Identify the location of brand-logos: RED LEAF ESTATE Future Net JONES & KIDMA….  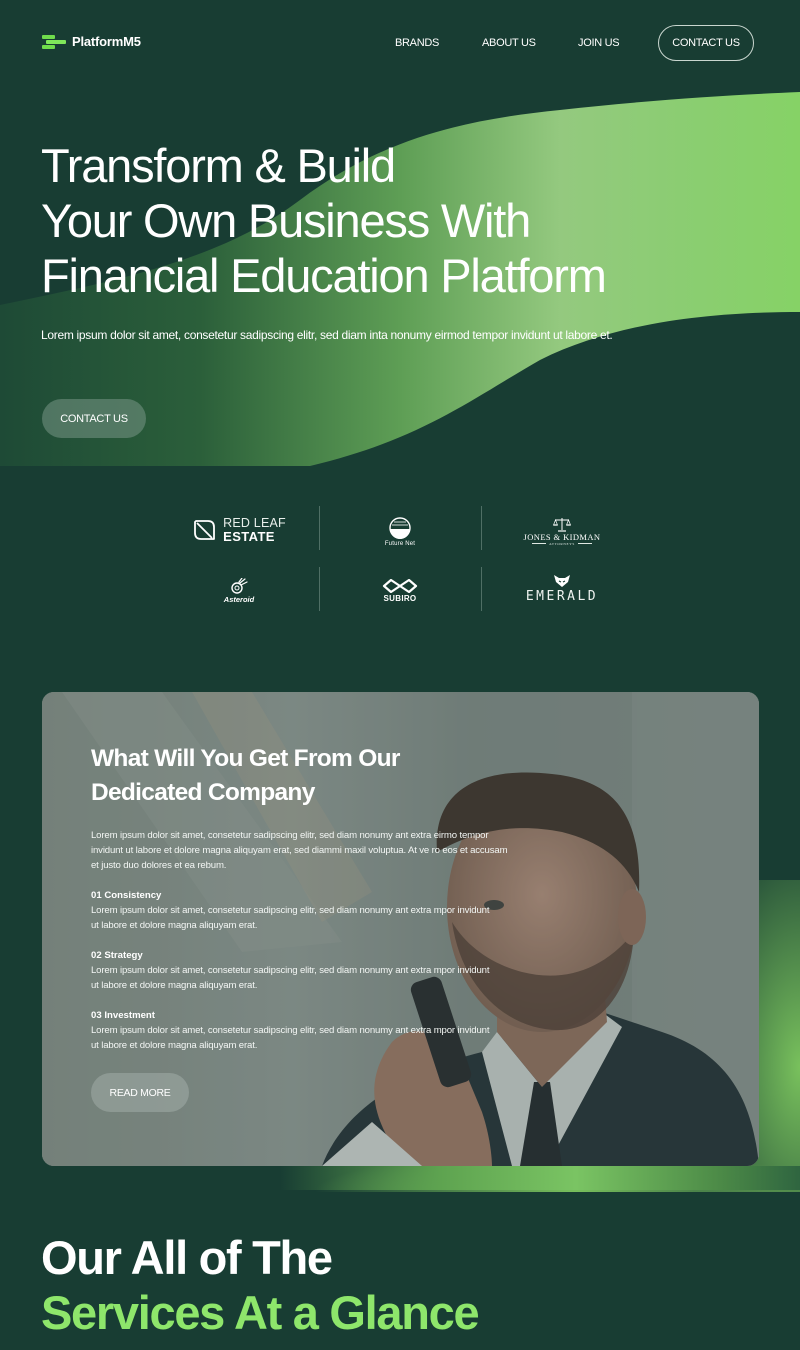
(400, 560).